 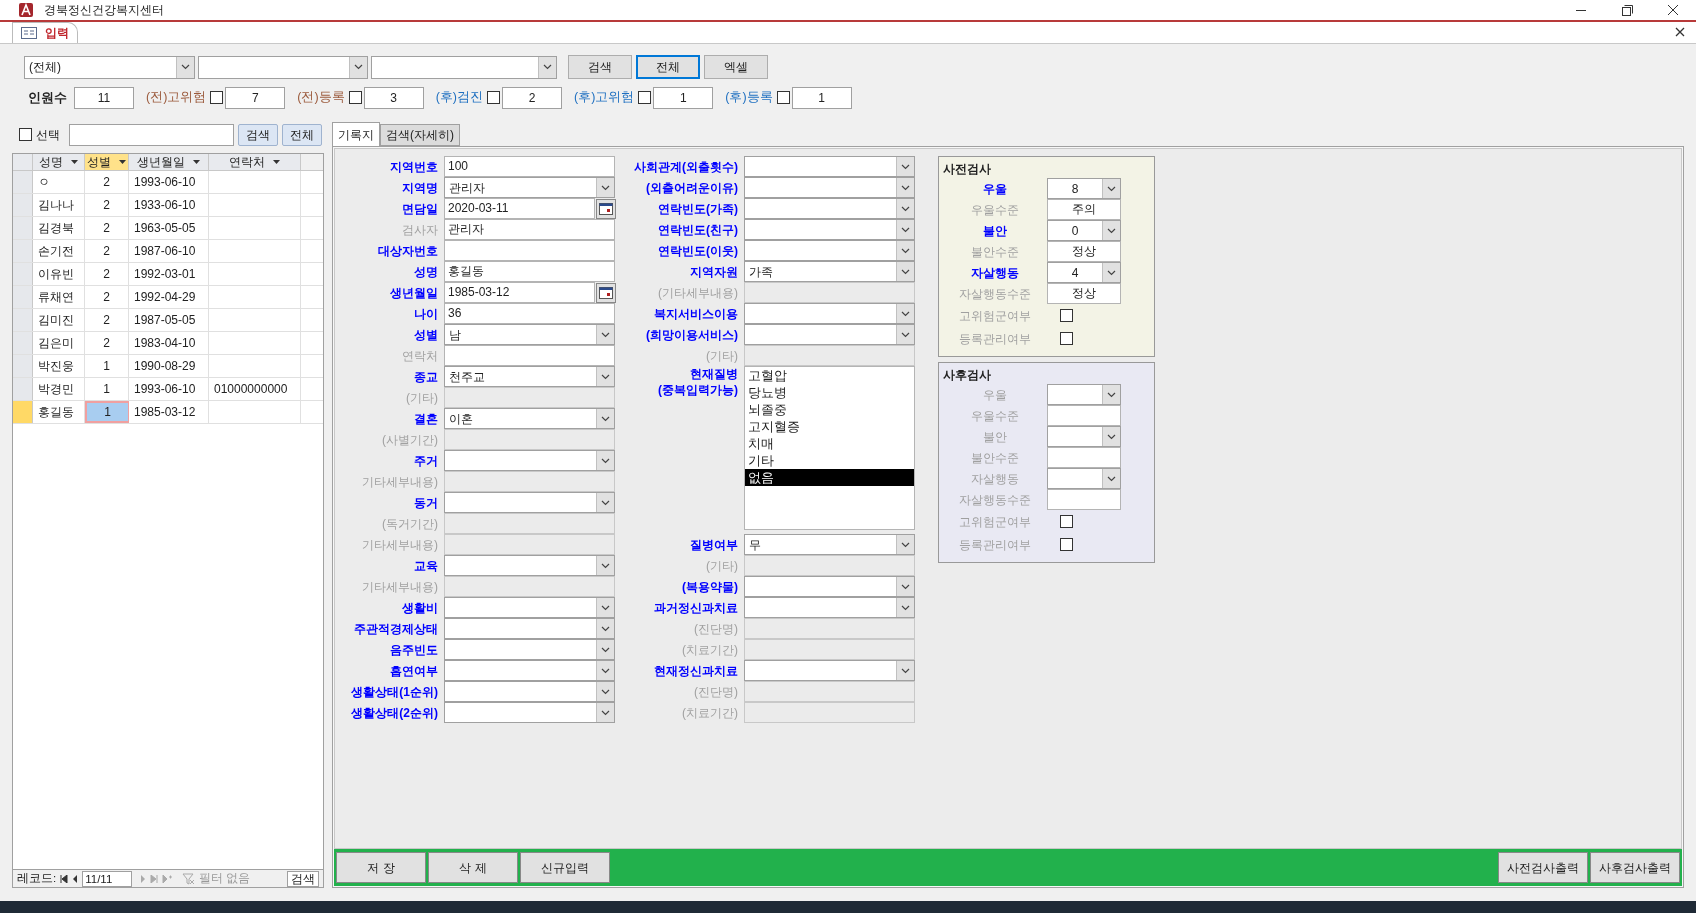 What do you see at coordinates (75, 878) in the screenshot?
I see `previous-record-icon` at bounding box center [75, 878].